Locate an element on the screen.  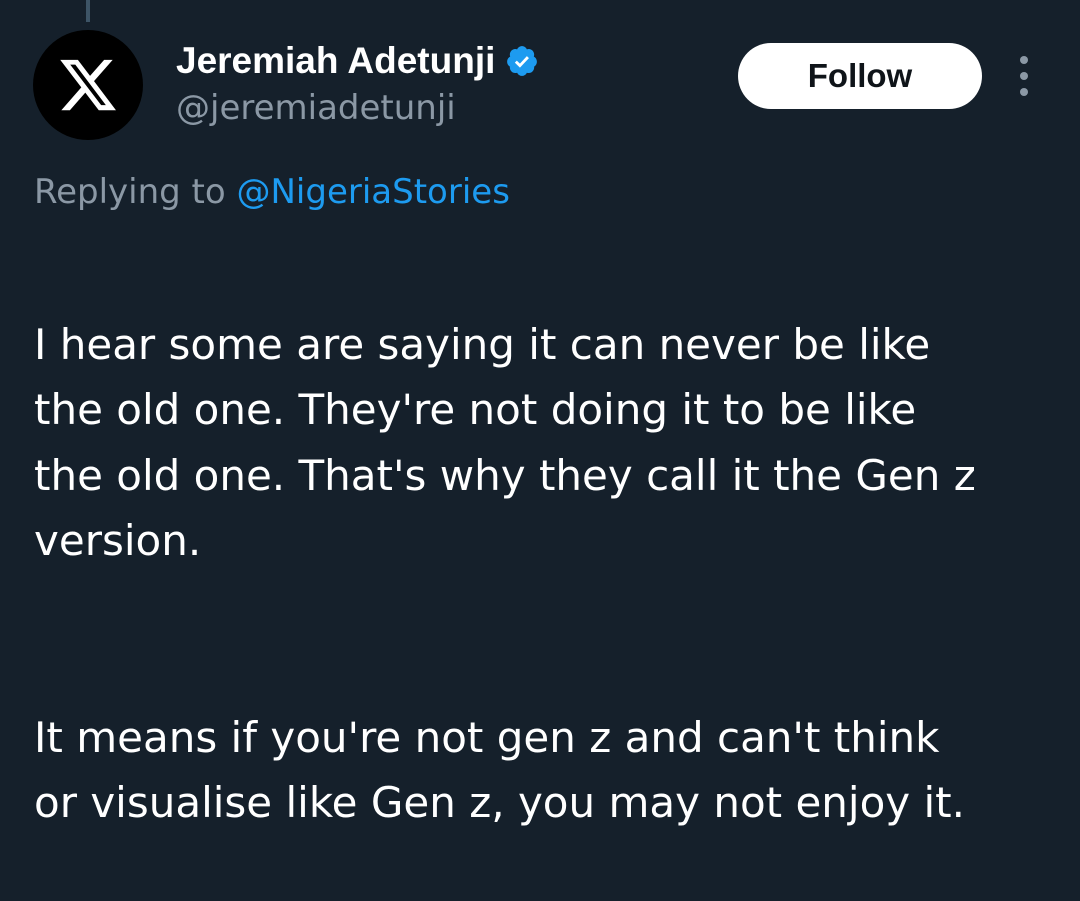
more-vertical-icon is located at coordinates (1024, 76).